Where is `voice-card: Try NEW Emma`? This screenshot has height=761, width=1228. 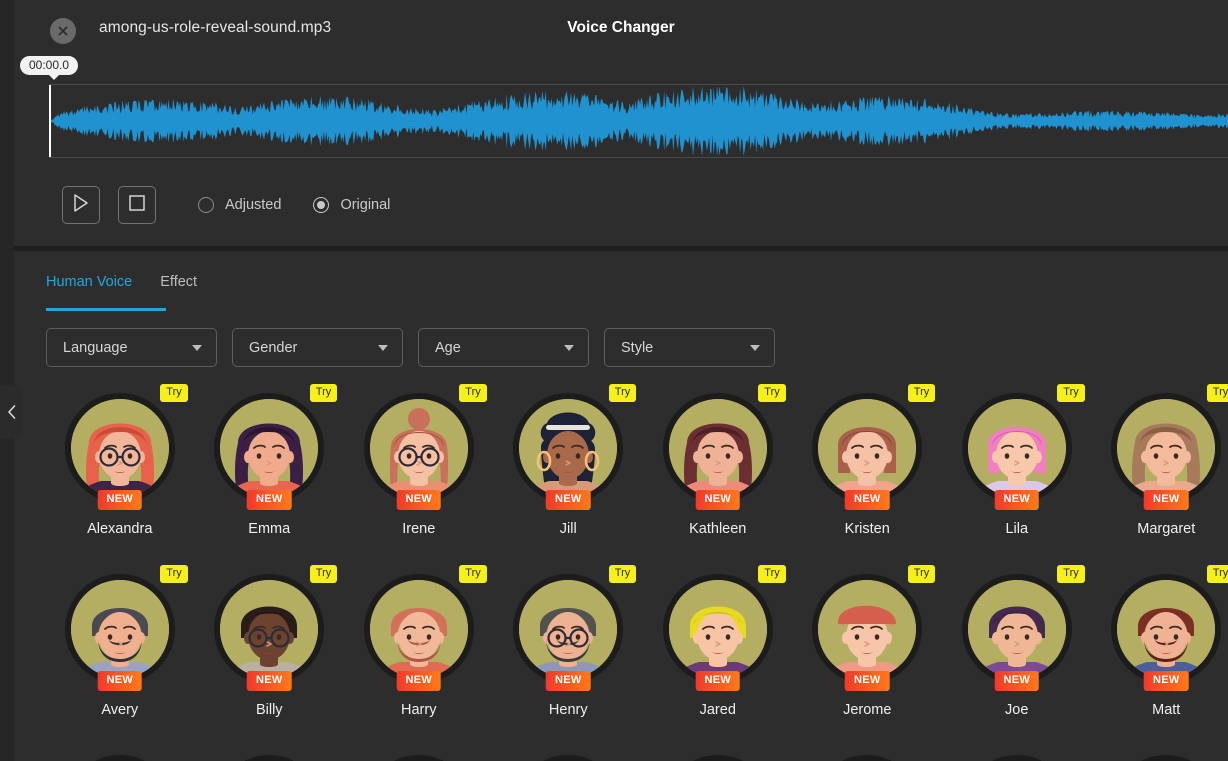
voice-card: Try NEW Emma is located at coordinates (270, 472).